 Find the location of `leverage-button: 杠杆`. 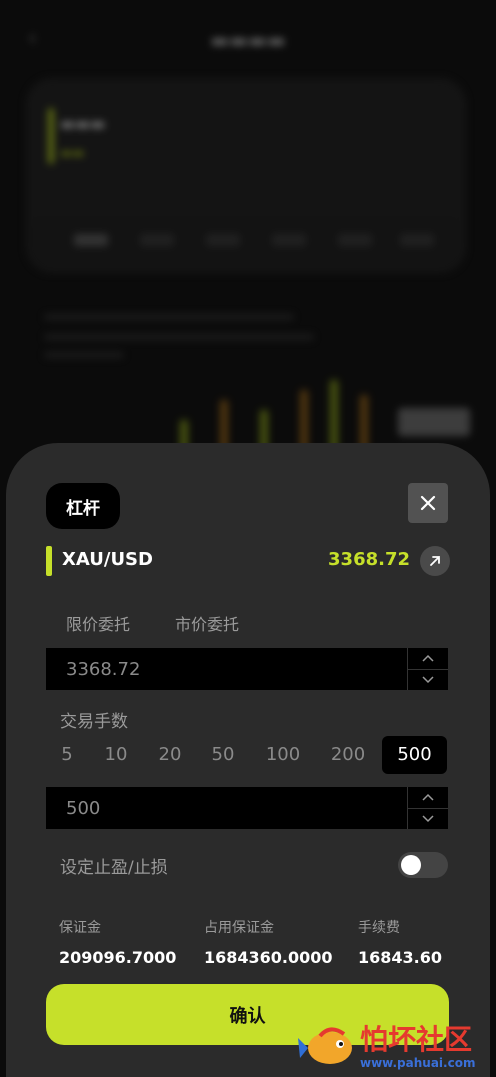

leverage-button: 杠杆 is located at coordinates (83, 506).